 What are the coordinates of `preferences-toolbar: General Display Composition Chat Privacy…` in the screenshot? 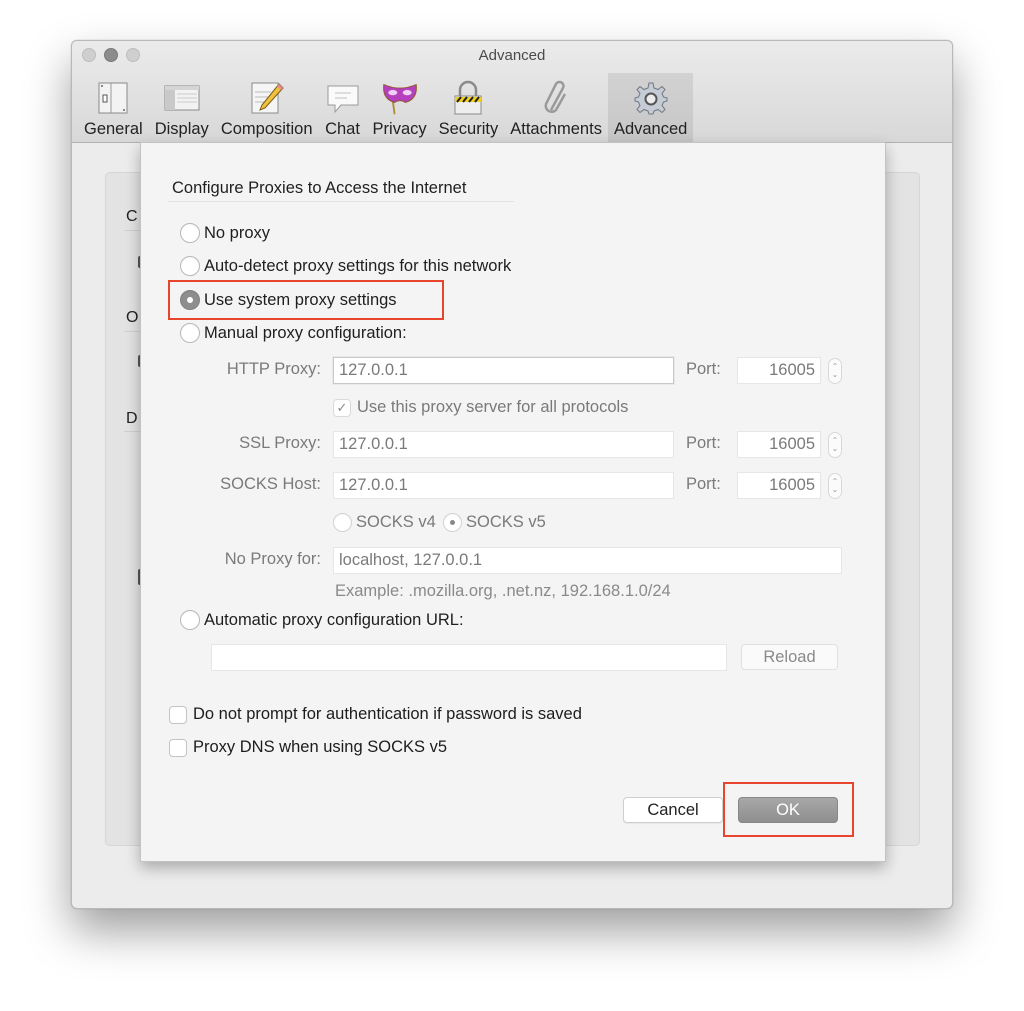 It's located at (386, 108).